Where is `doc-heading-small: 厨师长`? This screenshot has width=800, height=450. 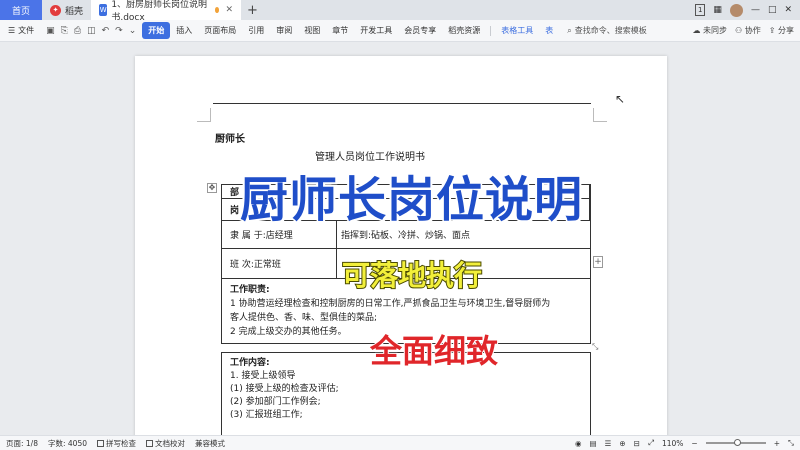
doc-heading-small: 厨师长 is located at coordinates (230, 139).